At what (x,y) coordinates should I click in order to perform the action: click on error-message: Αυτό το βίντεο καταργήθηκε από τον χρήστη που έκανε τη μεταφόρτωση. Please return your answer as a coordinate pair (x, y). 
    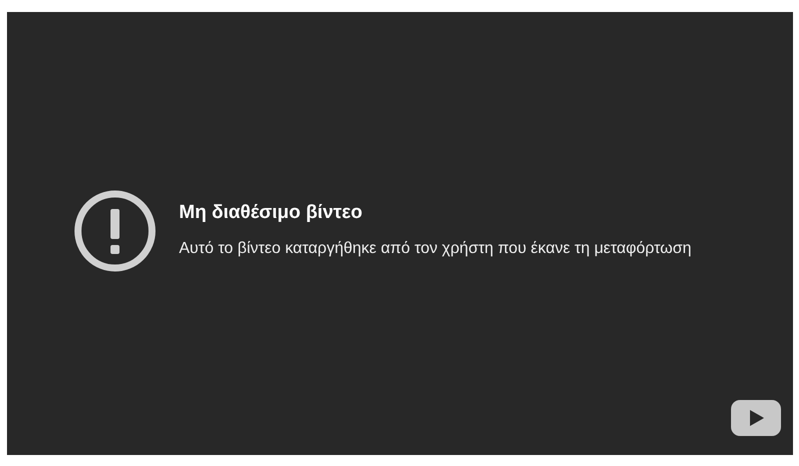
    Looking at the image, I should click on (435, 248).